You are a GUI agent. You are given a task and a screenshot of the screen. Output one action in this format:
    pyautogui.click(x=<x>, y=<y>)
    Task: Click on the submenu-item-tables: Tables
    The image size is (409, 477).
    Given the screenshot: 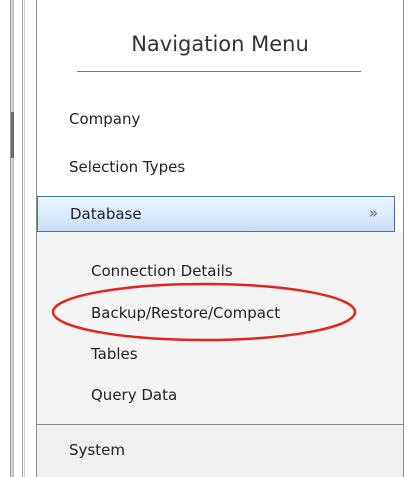 What is the action you would take?
    pyautogui.click(x=114, y=354)
    